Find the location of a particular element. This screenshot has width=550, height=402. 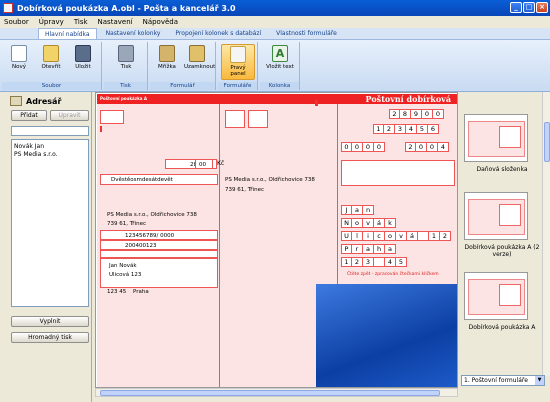

add-contact-button: Přidat is located at coordinates (29, 115).